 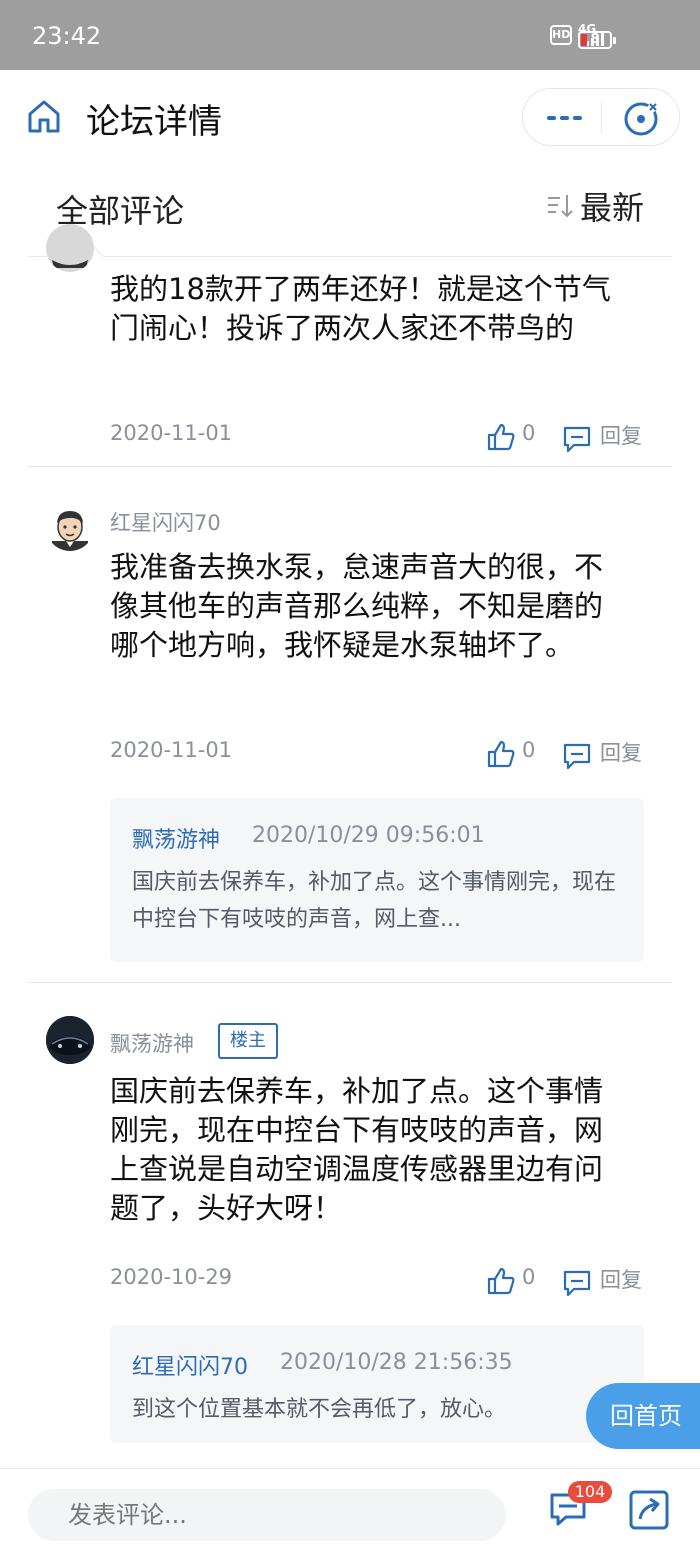 What do you see at coordinates (319, 1409) in the screenshot?
I see `sub-reply-text: 到这个位置基本就不会再低了，放心。` at bounding box center [319, 1409].